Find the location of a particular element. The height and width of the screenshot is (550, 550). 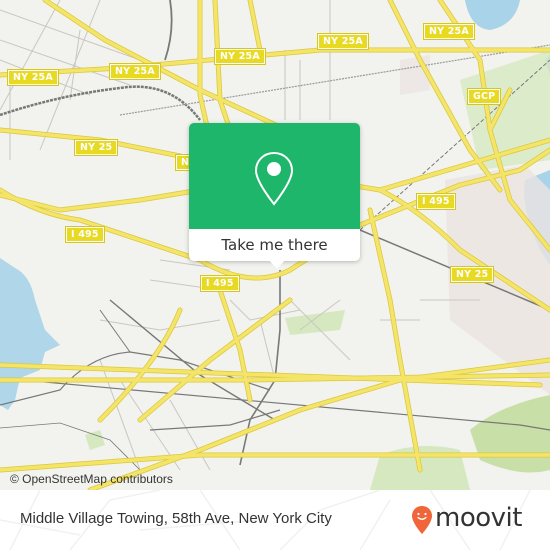

moovit-pin-logo-icon is located at coordinates (422, 520).